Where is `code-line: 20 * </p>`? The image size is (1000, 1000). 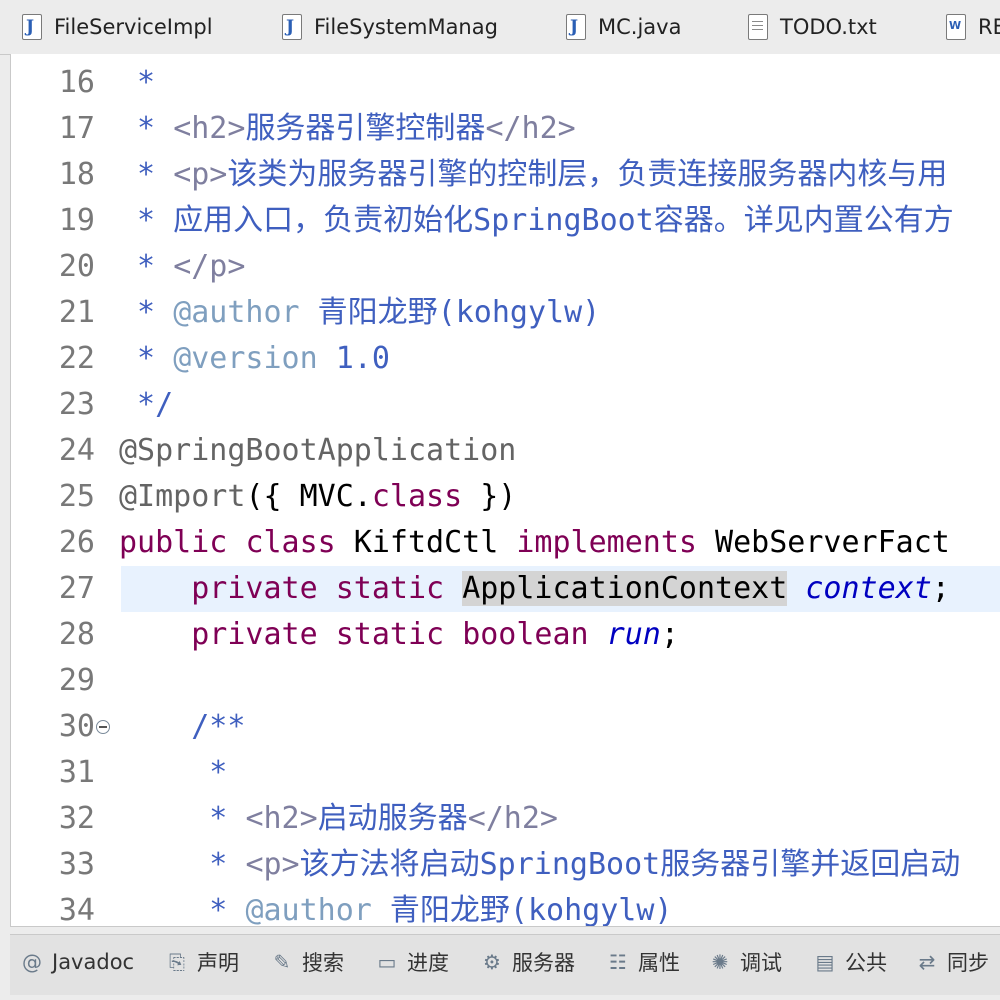
code-line: 20 * </p> is located at coordinates (505, 267).